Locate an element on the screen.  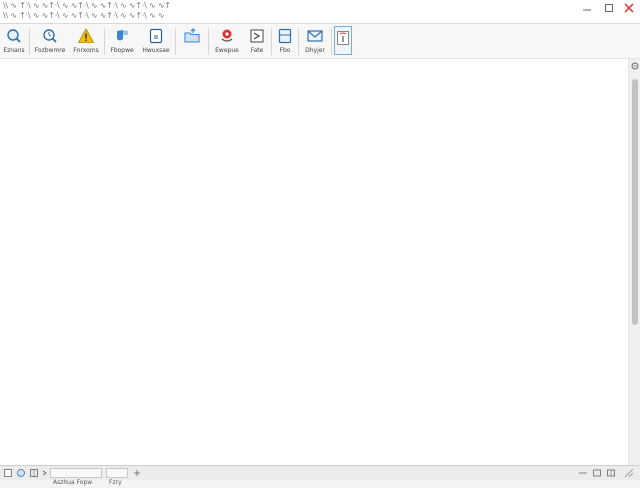
toolbar-button-info is located at coordinates (343, 40).